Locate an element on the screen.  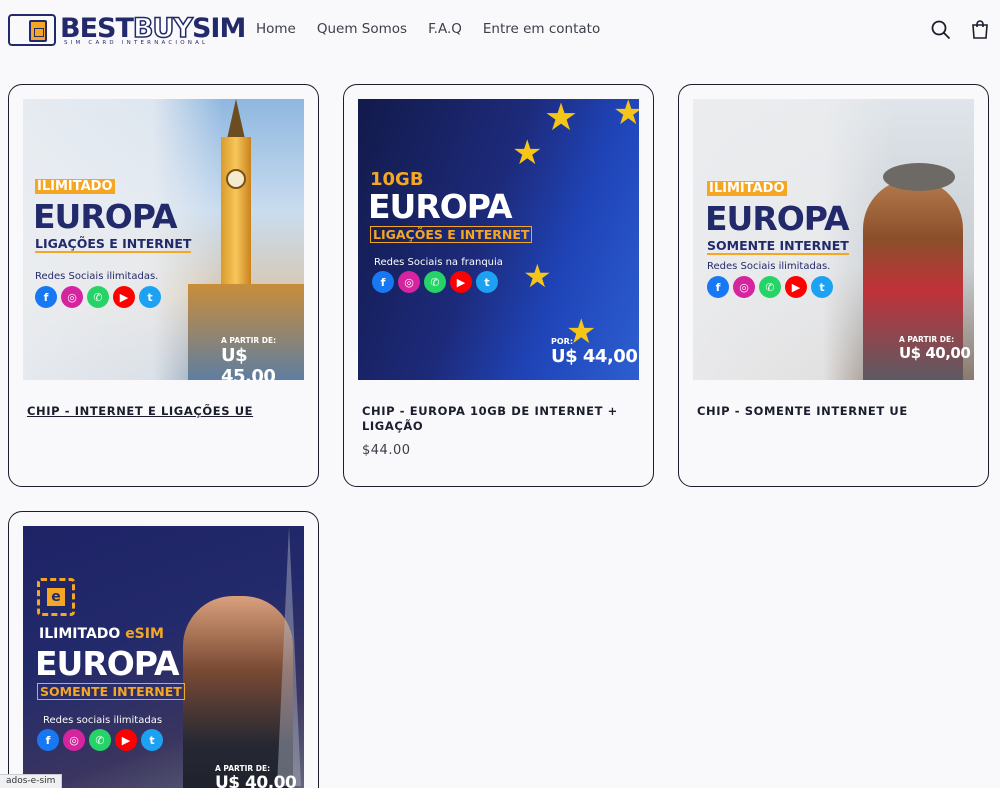
promo-social-text: Redes sociais ilimitadas is located at coordinates (103, 720).